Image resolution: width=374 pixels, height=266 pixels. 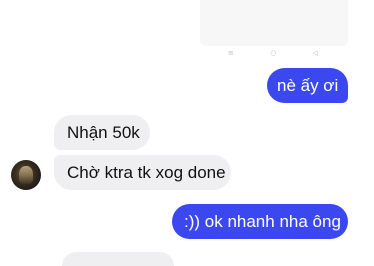 I want to click on home-icon: ○, so click(x=273, y=52).